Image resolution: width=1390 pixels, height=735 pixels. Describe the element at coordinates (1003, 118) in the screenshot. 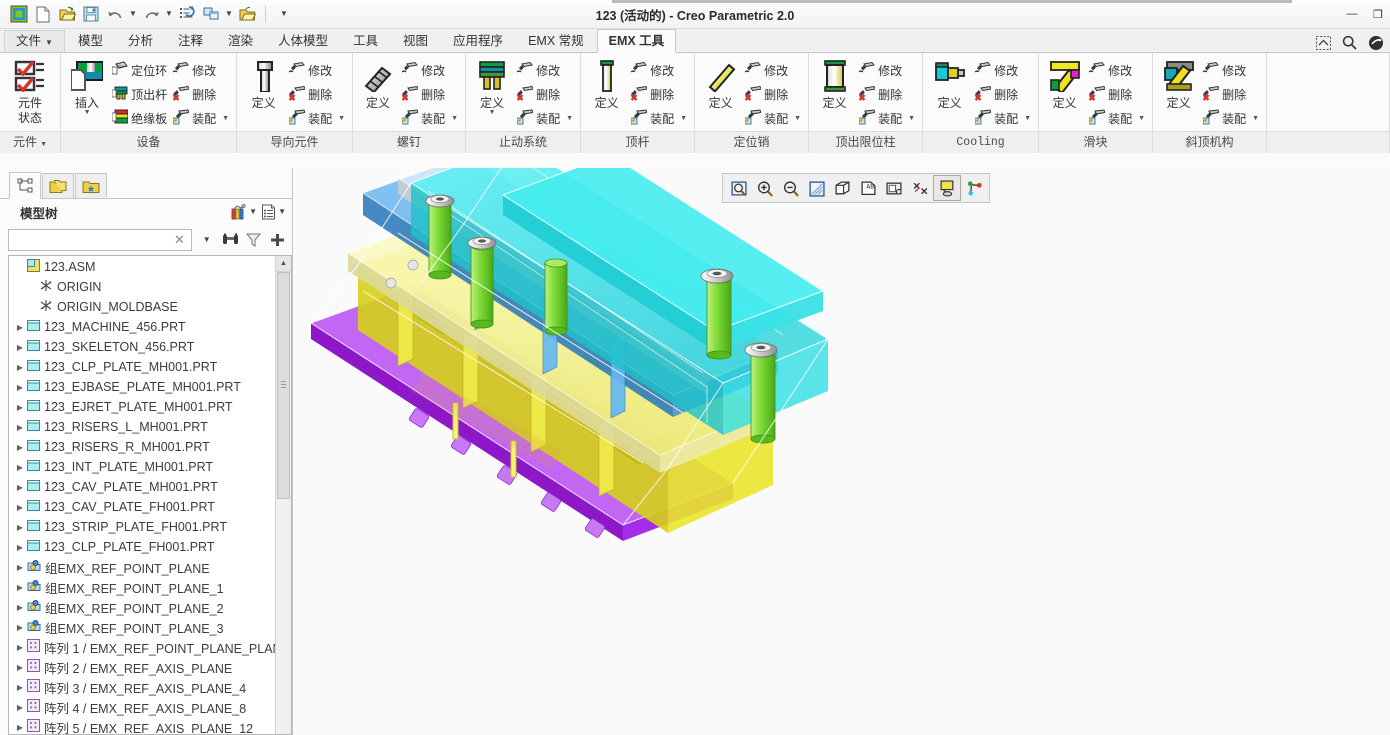

I see `ribbon-button-assemble-icon-8-0-2: 装配 ▼` at that location.